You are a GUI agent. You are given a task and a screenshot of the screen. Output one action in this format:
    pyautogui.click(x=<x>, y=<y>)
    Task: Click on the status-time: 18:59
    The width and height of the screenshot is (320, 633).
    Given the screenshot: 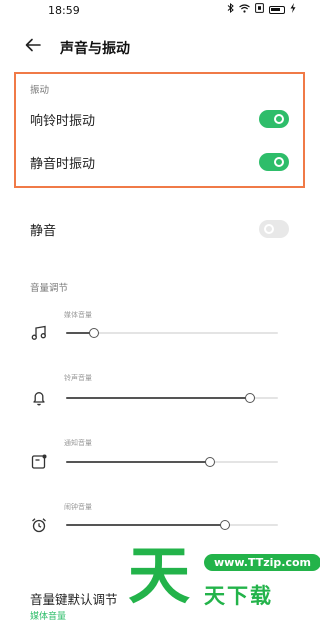 What is the action you would take?
    pyautogui.click(x=64, y=10)
    